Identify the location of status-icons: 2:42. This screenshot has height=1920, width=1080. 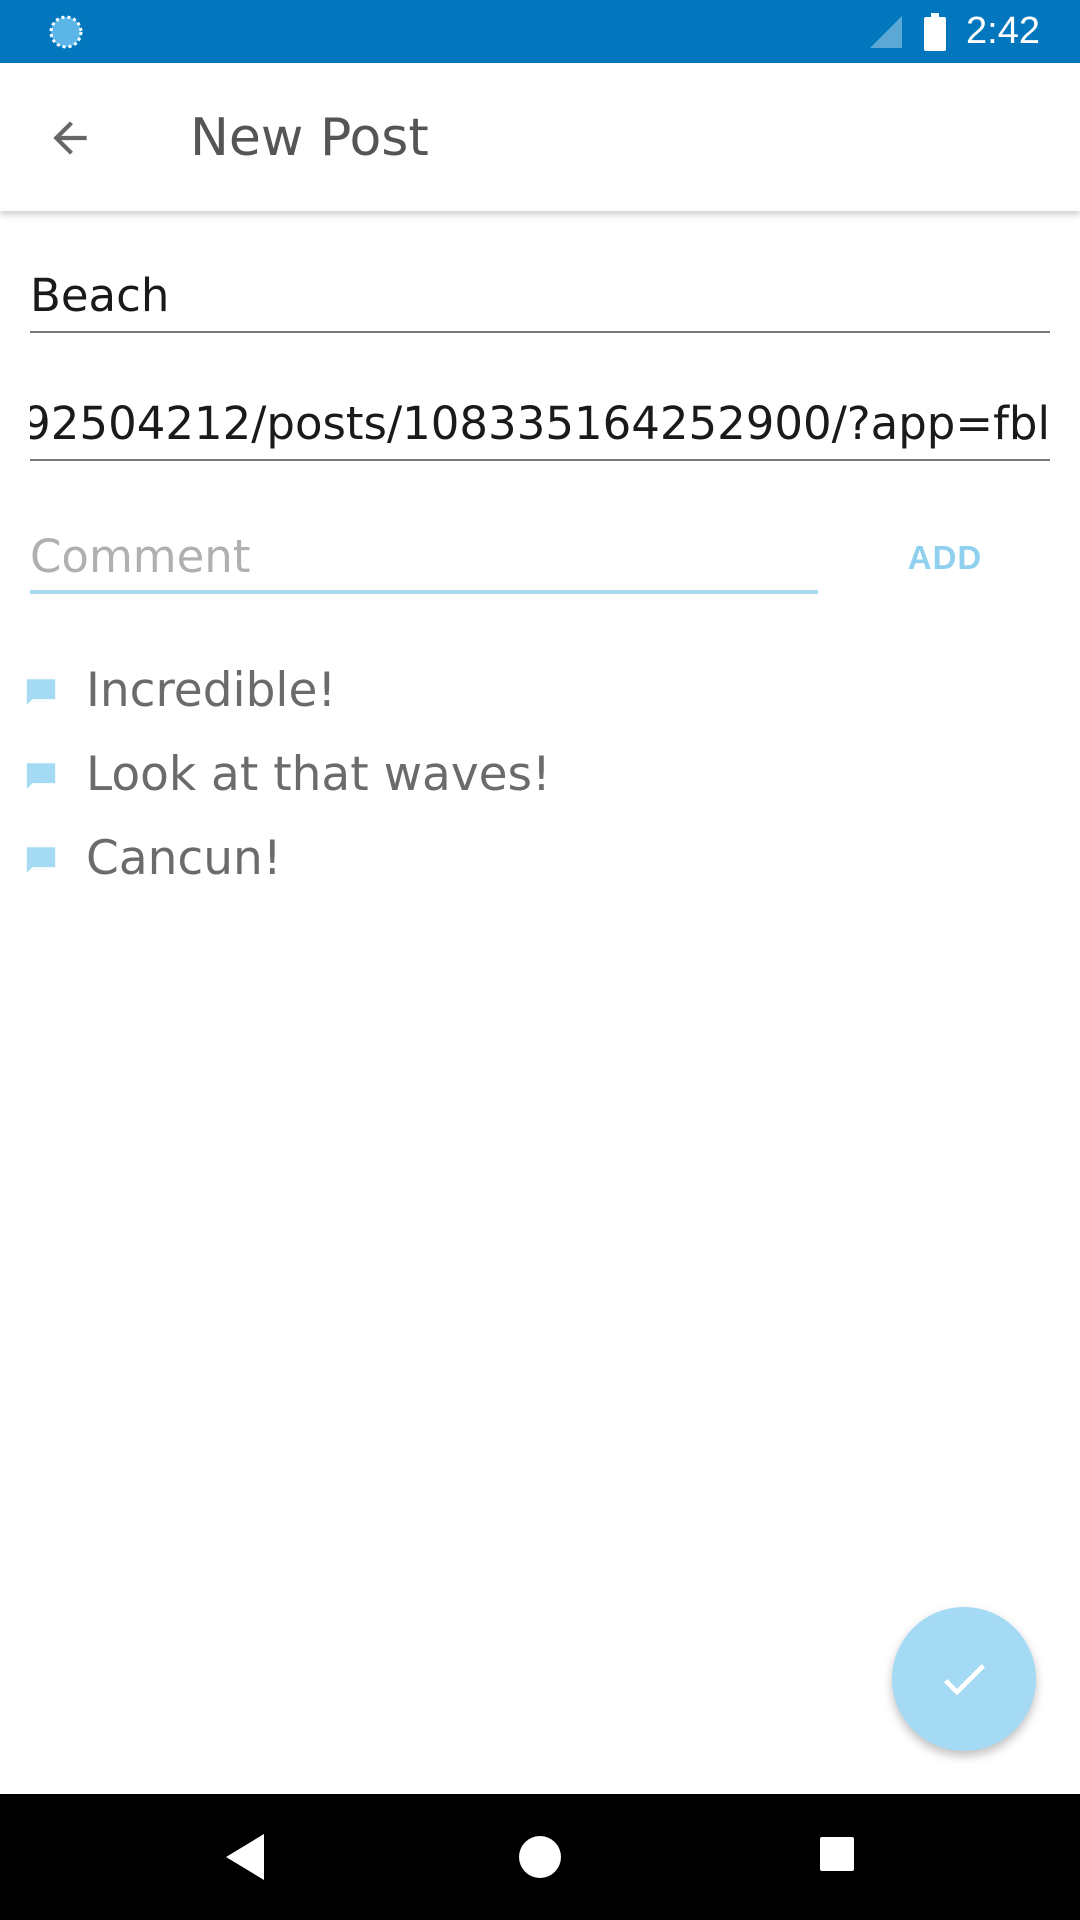
(954, 31).